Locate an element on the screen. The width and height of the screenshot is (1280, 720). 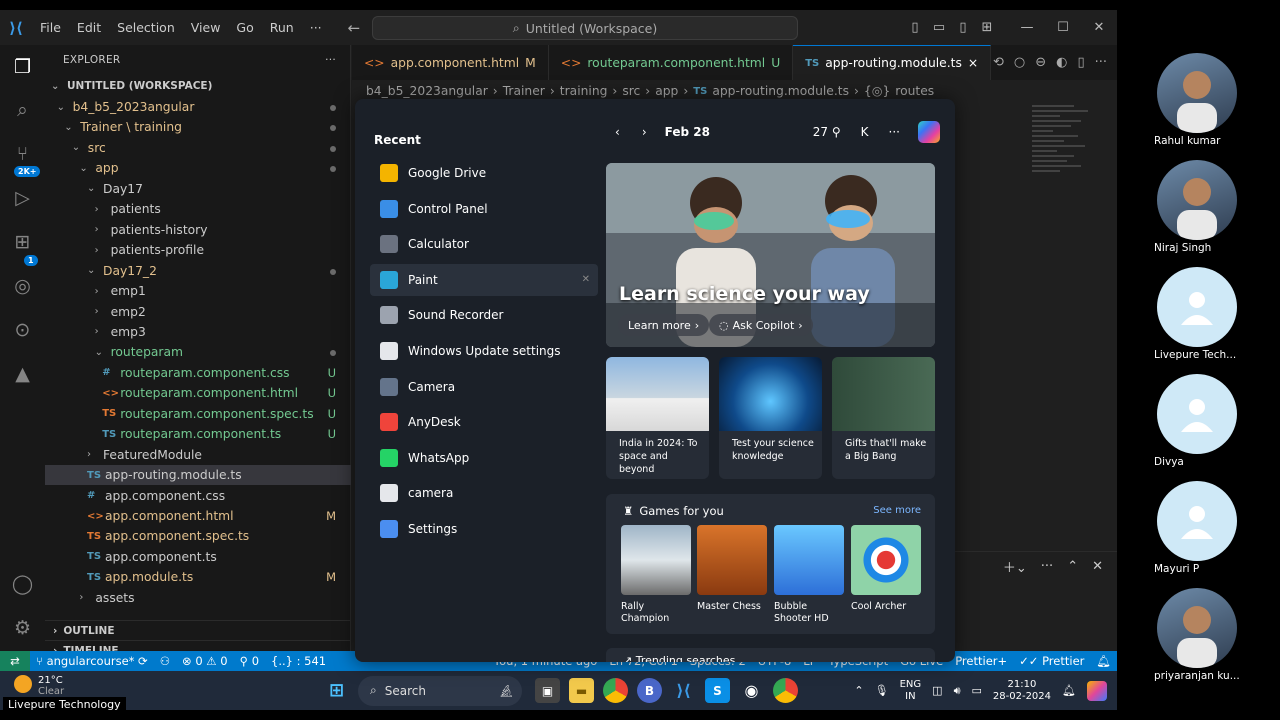
toggle-panel-icon: ▭ is located at coordinates (939, 27).